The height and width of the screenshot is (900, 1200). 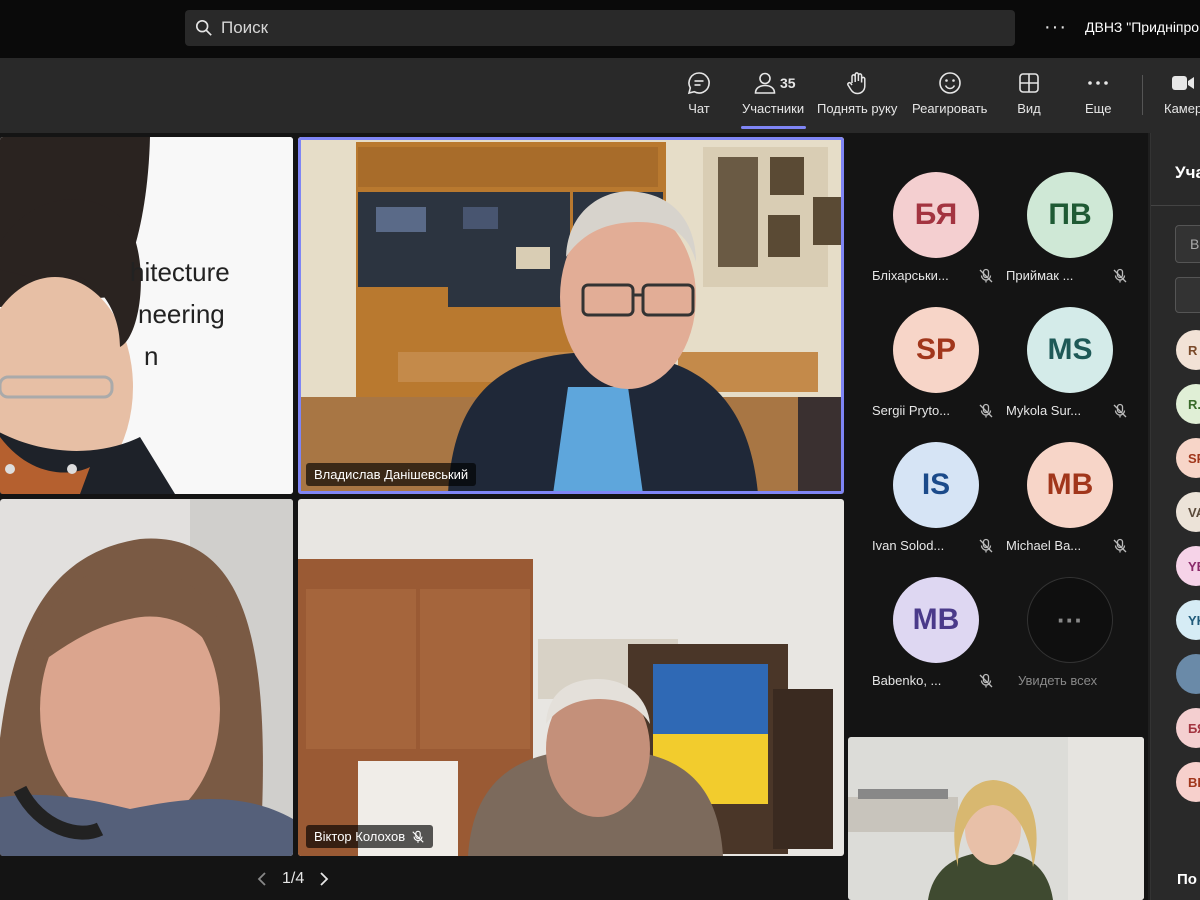 I want to click on view-label: Вид, so click(x=1029, y=108).